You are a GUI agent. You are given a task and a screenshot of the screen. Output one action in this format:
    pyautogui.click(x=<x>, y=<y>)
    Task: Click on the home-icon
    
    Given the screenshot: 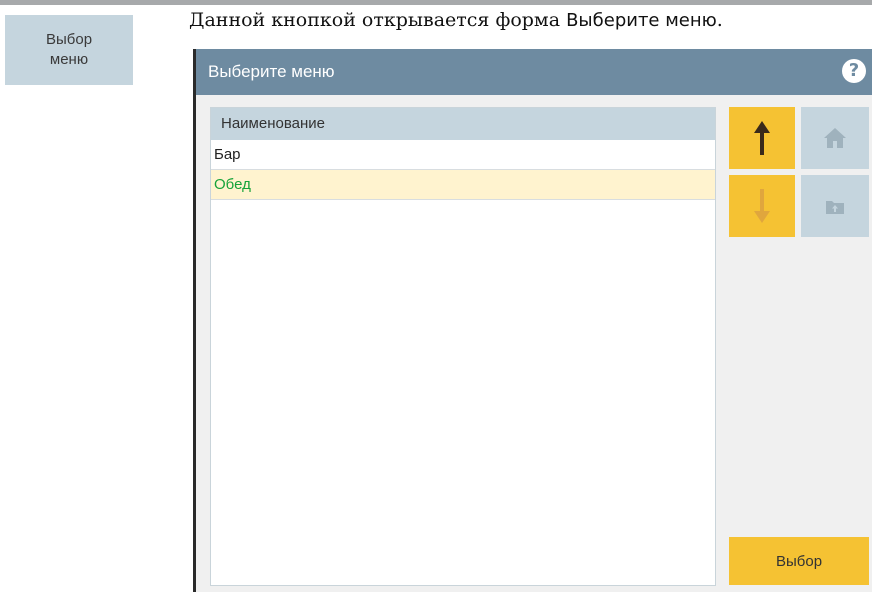 What is the action you would take?
    pyautogui.click(x=835, y=138)
    